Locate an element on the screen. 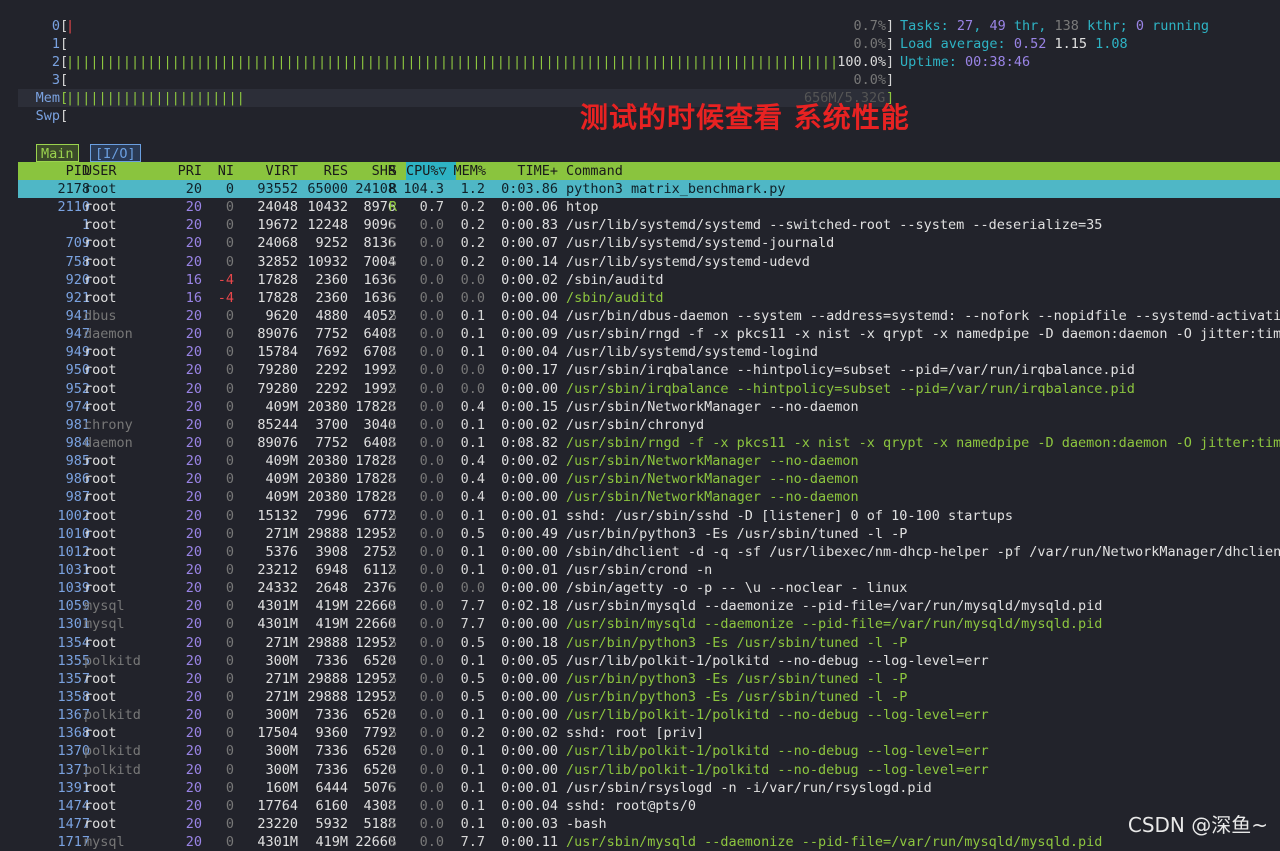  cpu-label: 3 is located at coordinates (55, 80).